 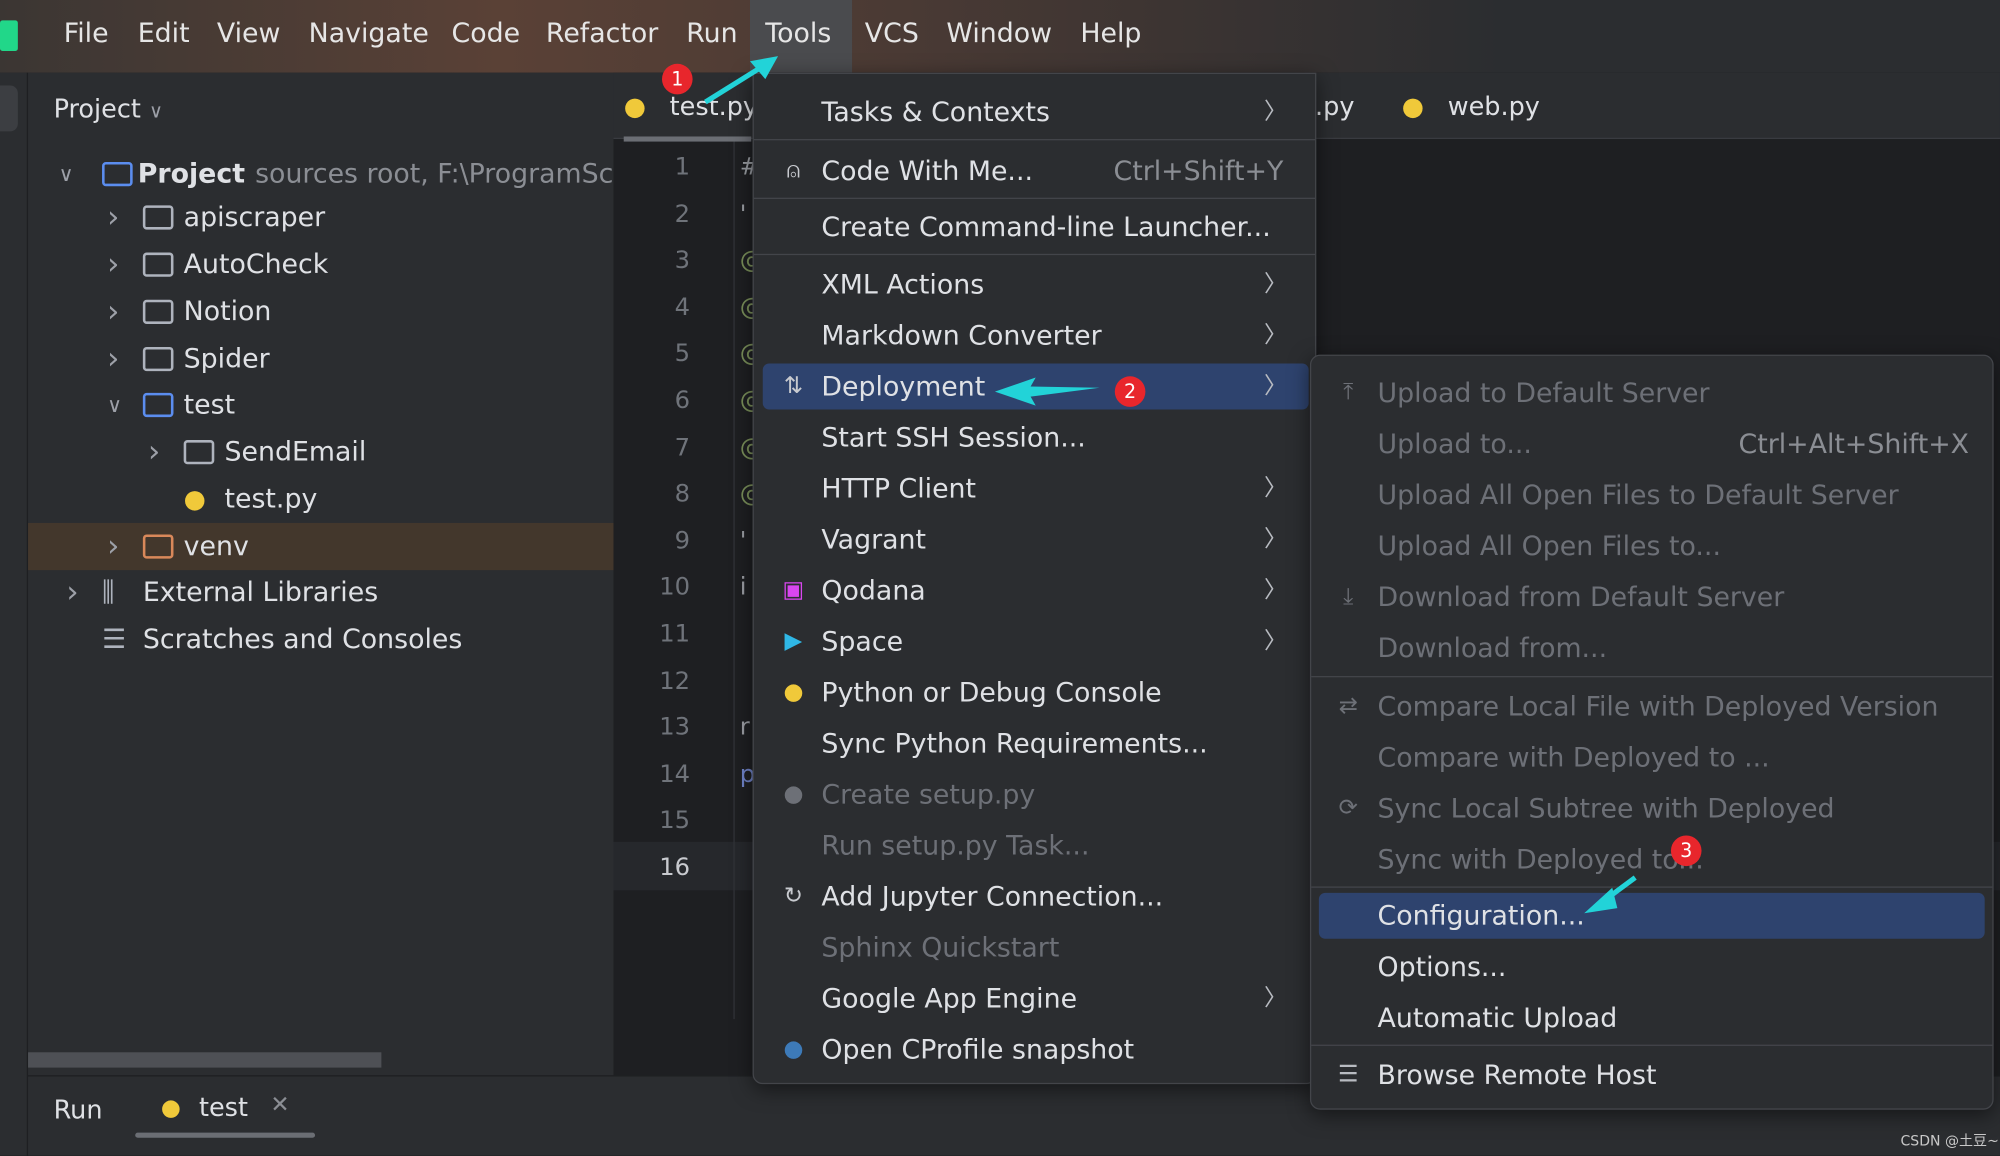 What do you see at coordinates (1686, 851) in the screenshot?
I see `annotation-badge-3: 3` at bounding box center [1686, 851].